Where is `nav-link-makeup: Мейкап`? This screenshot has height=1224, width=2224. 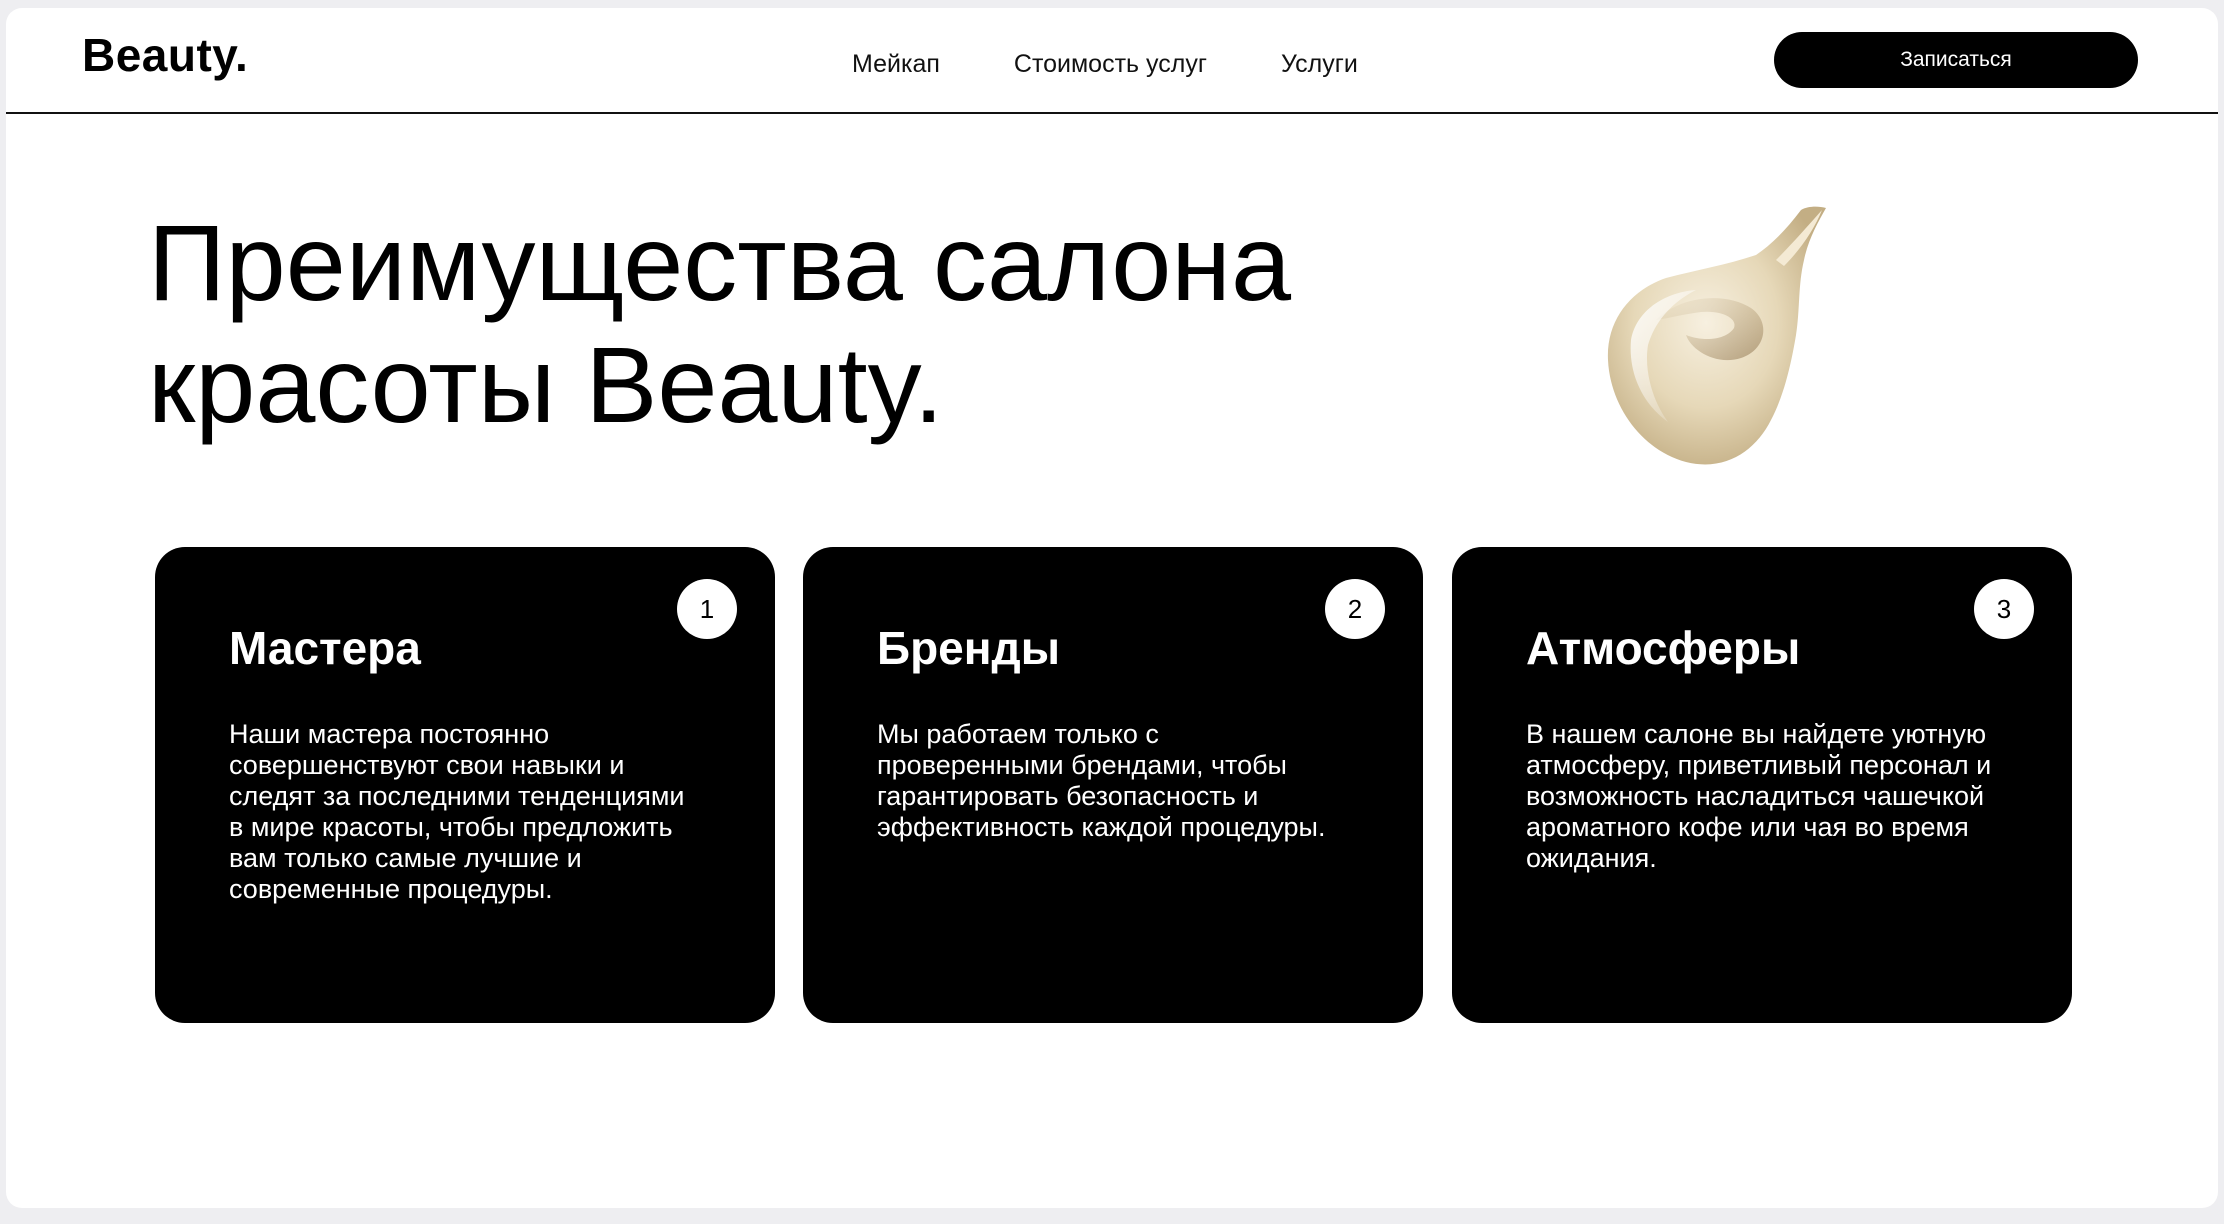 nav-link-makeup: Мейкап is located at coordinates (896, 64).